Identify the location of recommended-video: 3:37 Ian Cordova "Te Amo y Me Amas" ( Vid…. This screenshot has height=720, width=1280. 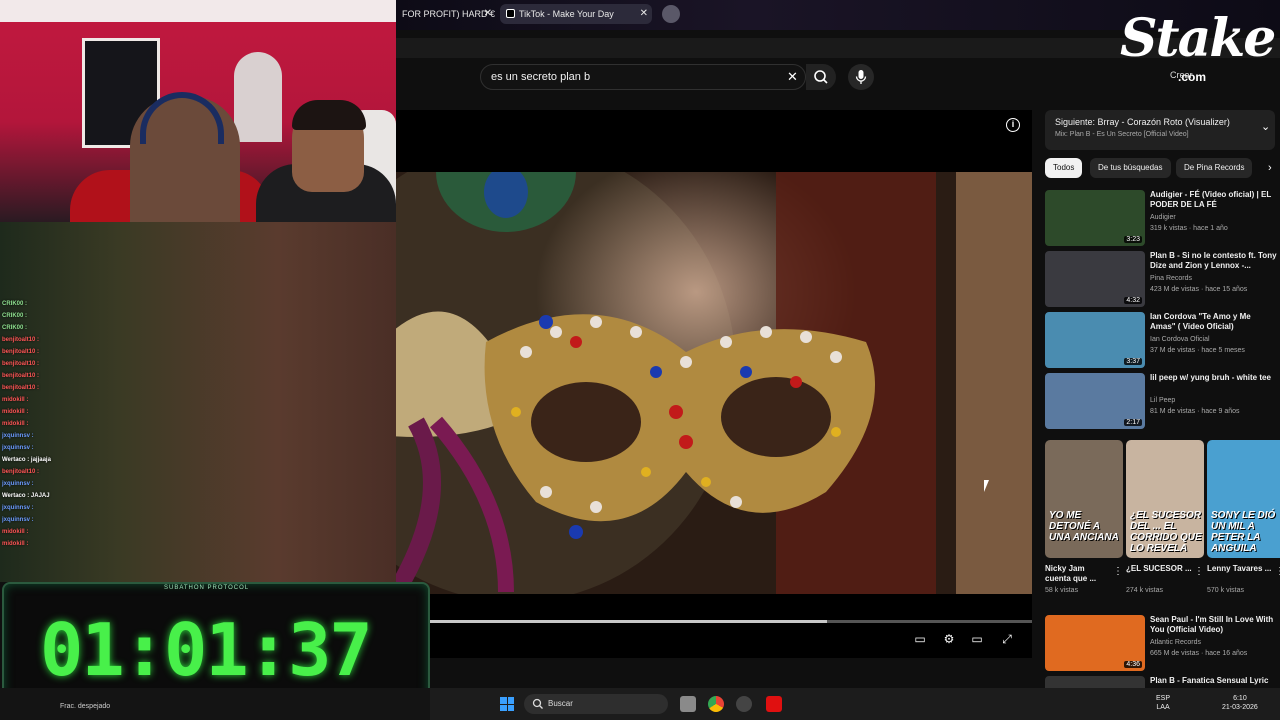
(1160, 340).